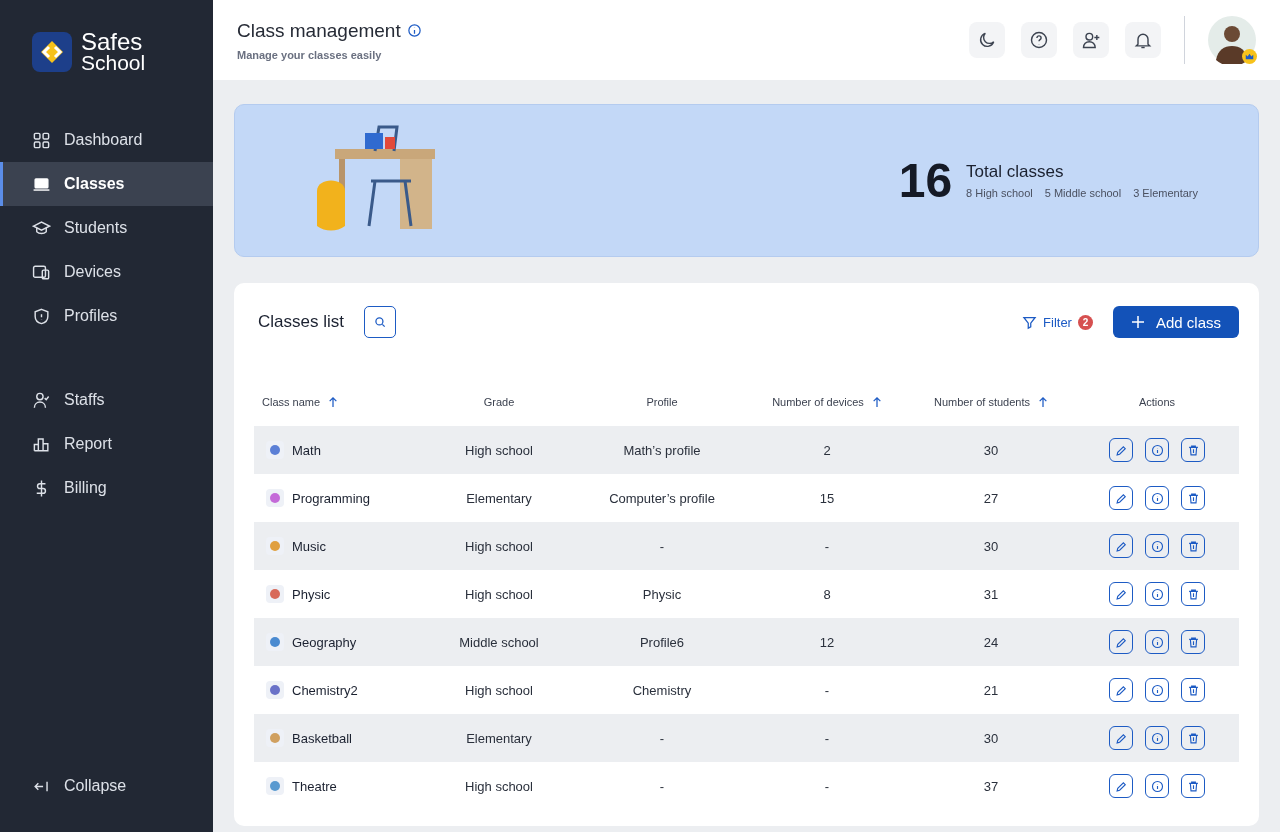  I want to click on sidebar-item: Profiles, so click(106, 316).